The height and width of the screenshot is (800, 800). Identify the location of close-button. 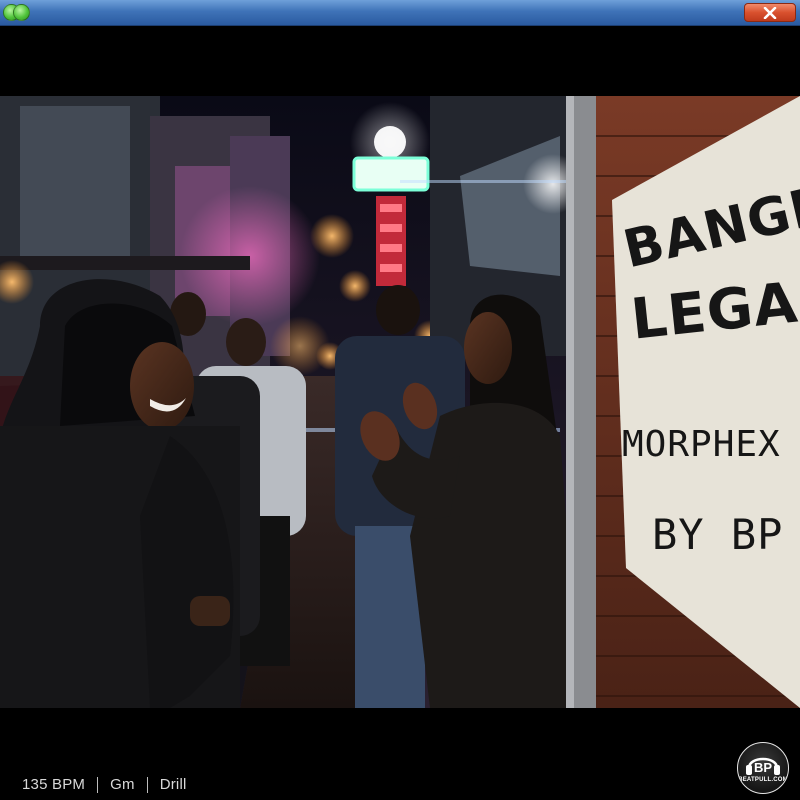
(770, 12).